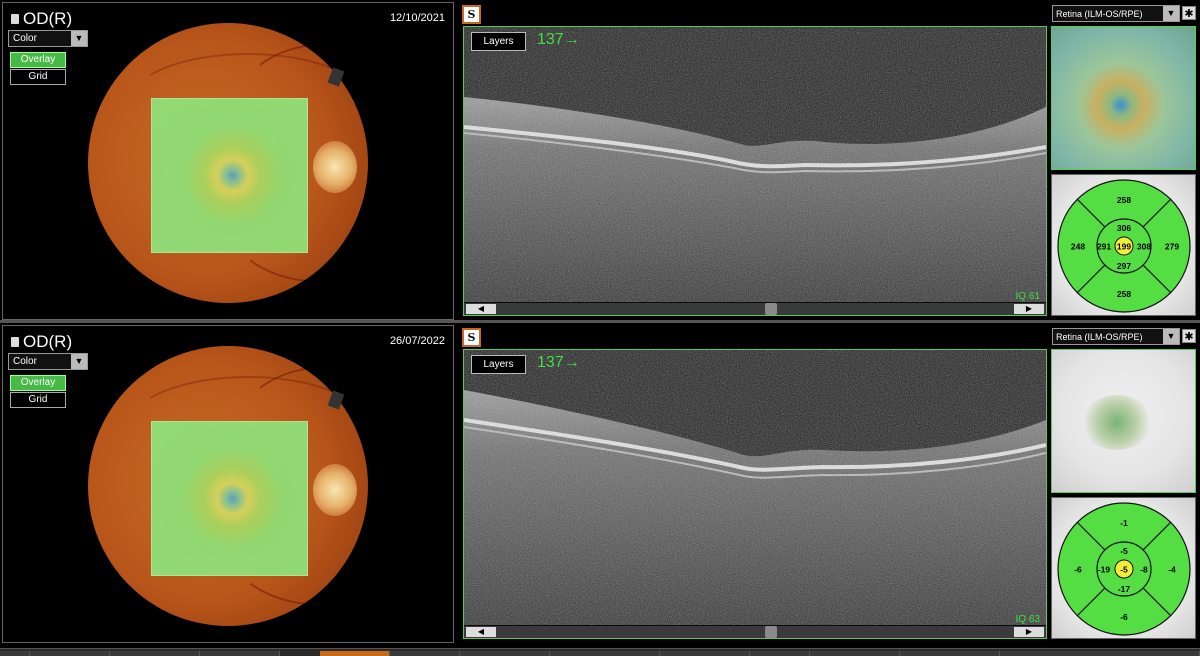 This screenshot has height=656, width=1200. What do you see at coordinates (1172, 247) in the screenshot?
I see `etdrs-outer-right: 279` at bounding box center [1172, 247].